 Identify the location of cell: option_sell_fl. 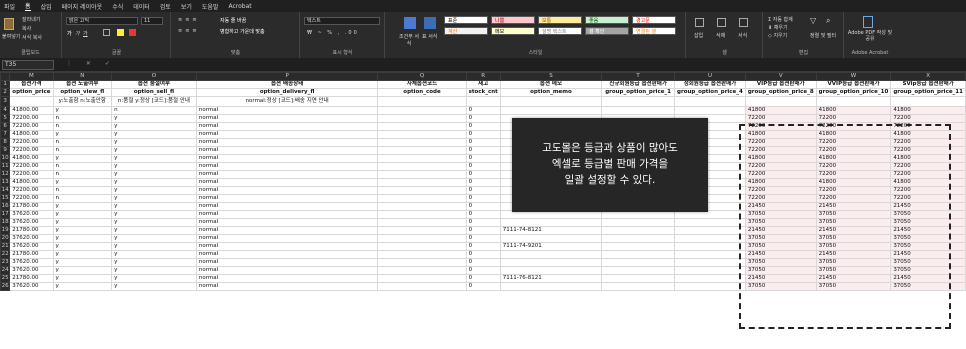
(154, 92).